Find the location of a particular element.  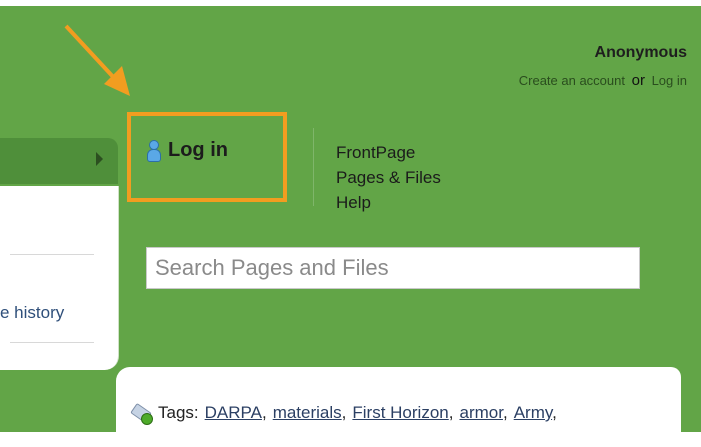

nav-item-pages-files: Pages & Files is located at coordinates (388, 177).